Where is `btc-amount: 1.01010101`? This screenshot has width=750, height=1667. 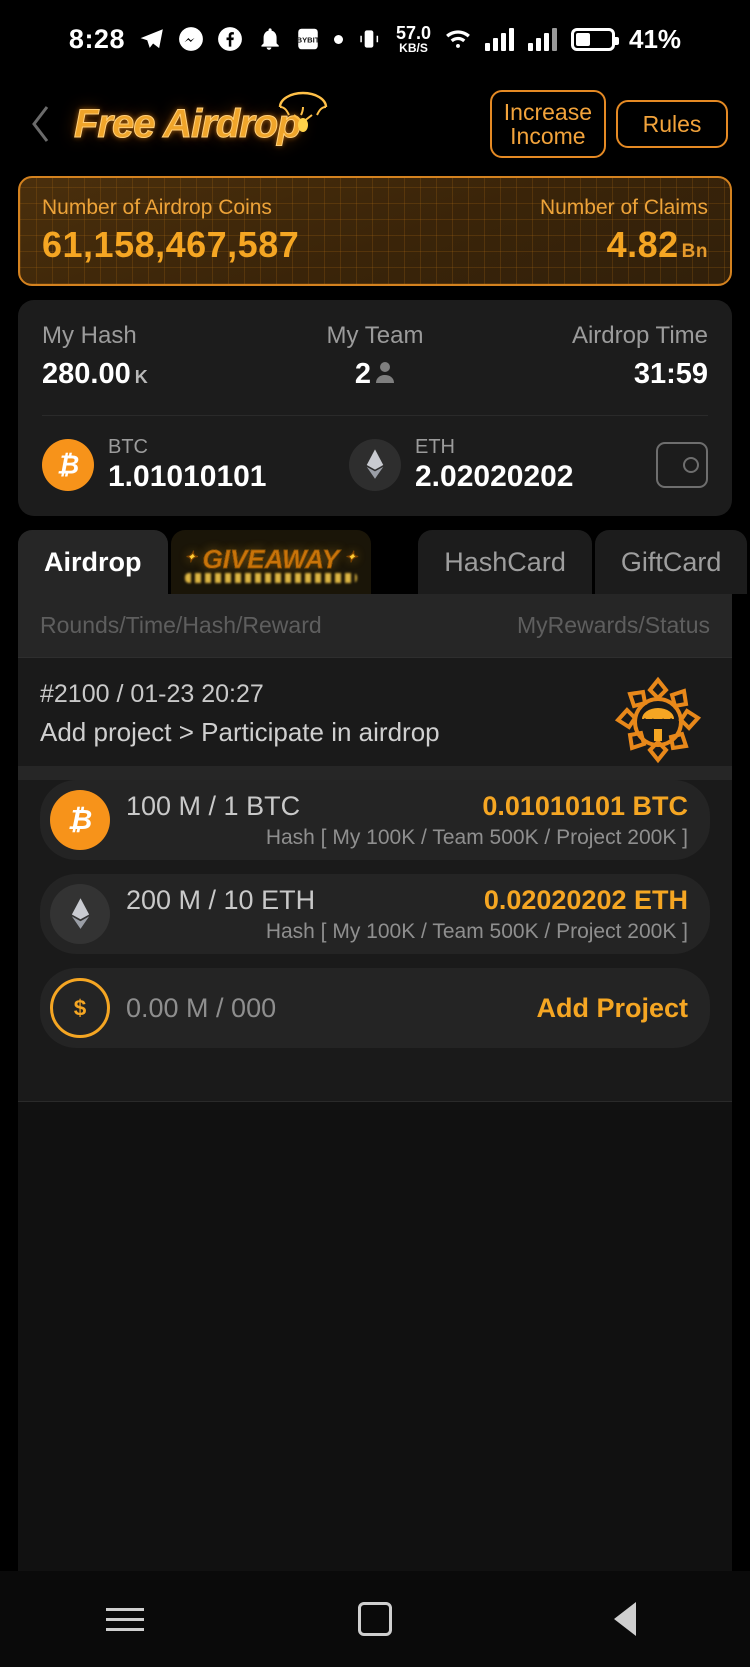 btc-amount: 1.01010101 is located at coordinates (187, 476).